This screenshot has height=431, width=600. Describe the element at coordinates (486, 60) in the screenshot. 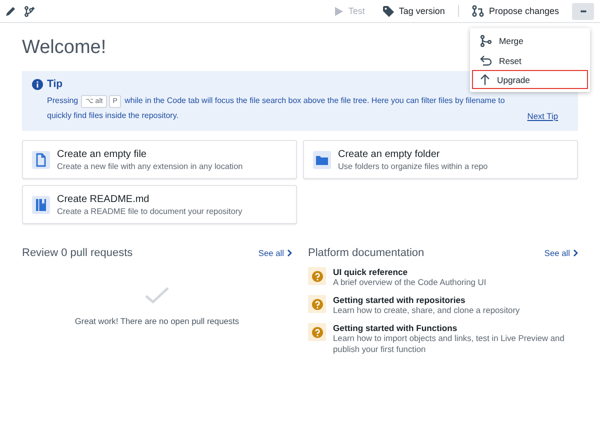

I see `undo-icon` at that location.